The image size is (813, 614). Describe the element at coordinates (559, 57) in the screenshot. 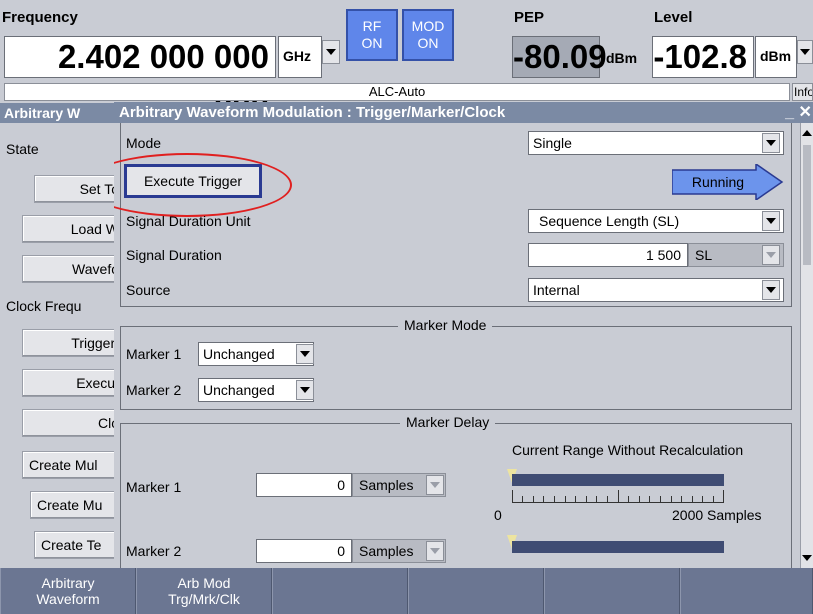

I see `pep-value: -80.09` at that location.